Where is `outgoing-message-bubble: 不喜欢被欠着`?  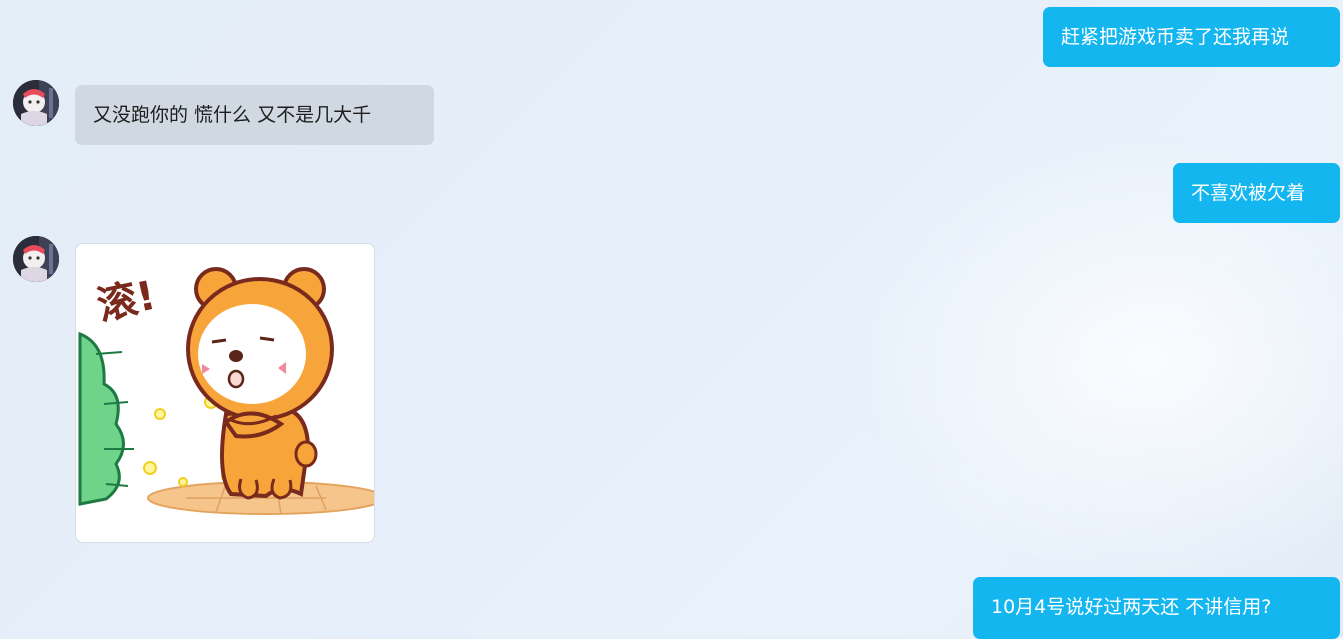
outgoing-message-bubble: 不喜欢被欠着 is located at coordinates (1256, 193).